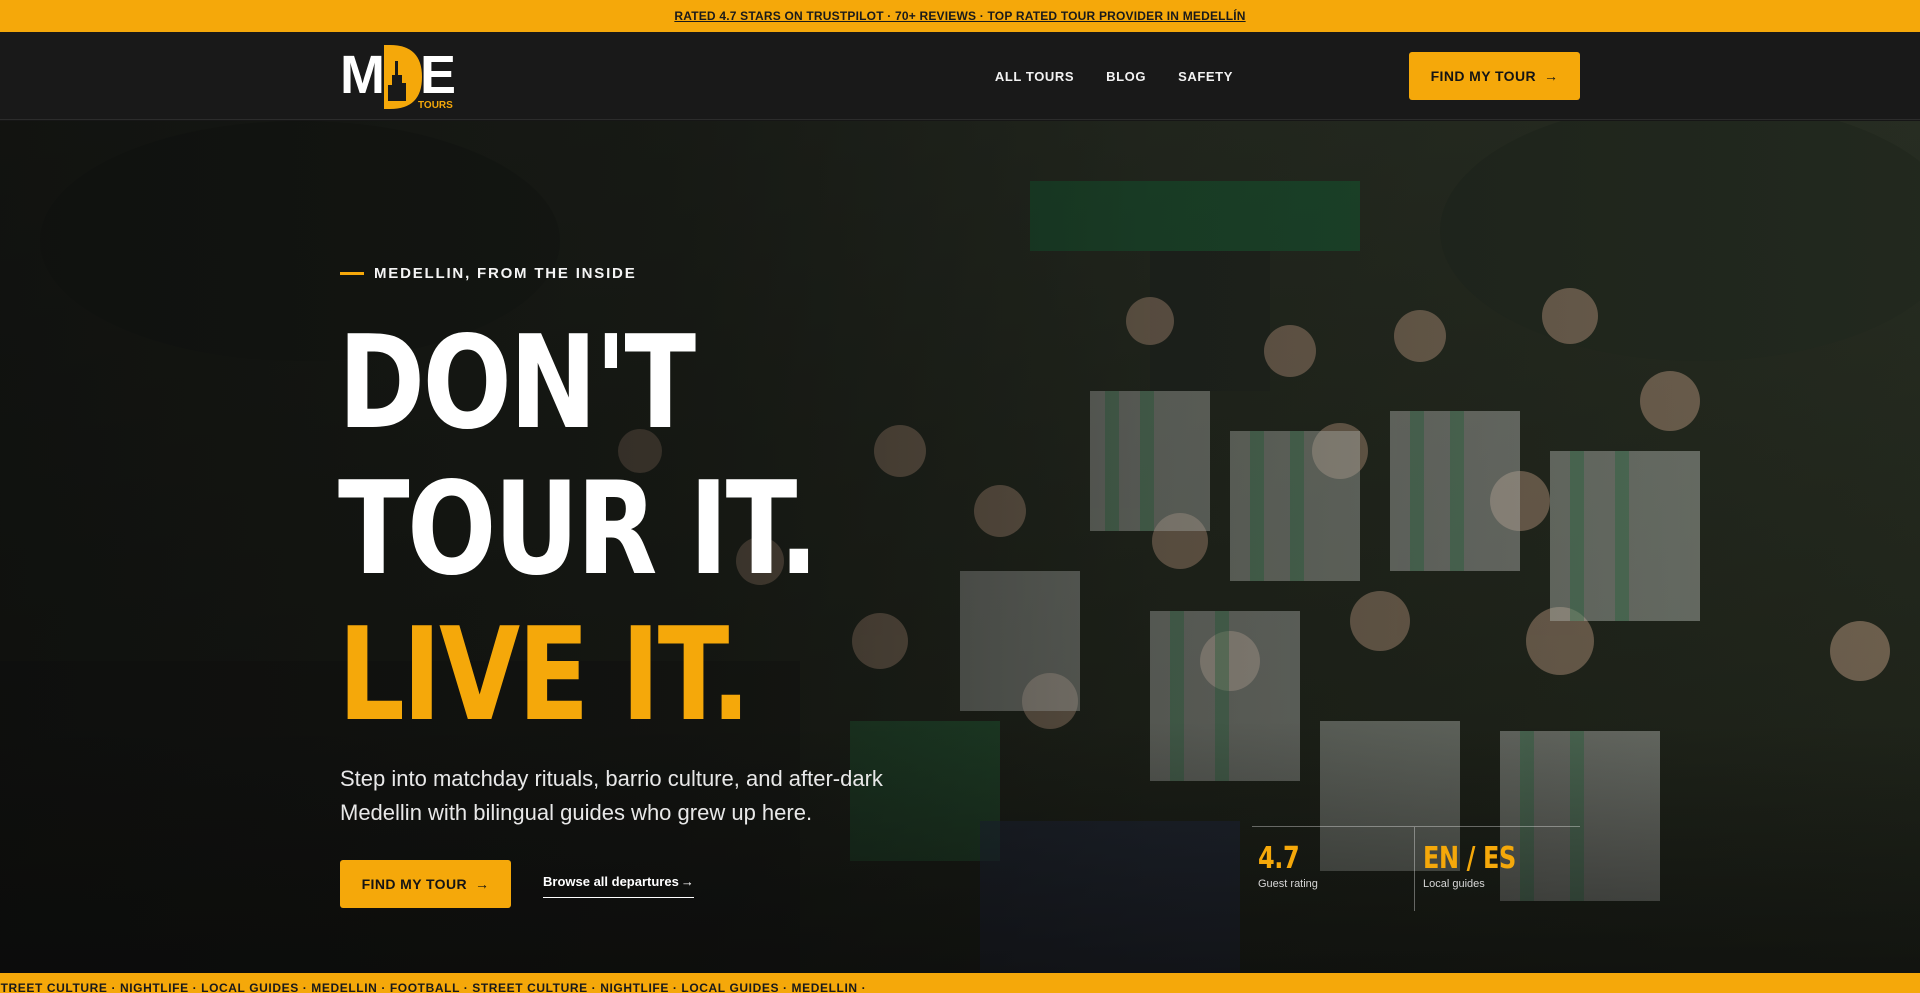 This screenshot has width=1920, height=993. What do you see at coordinates (1483, 76) in the screenshot?
I see `find-my-tour-label: FIND MY TOUR` at bounding box center [1483, 76].